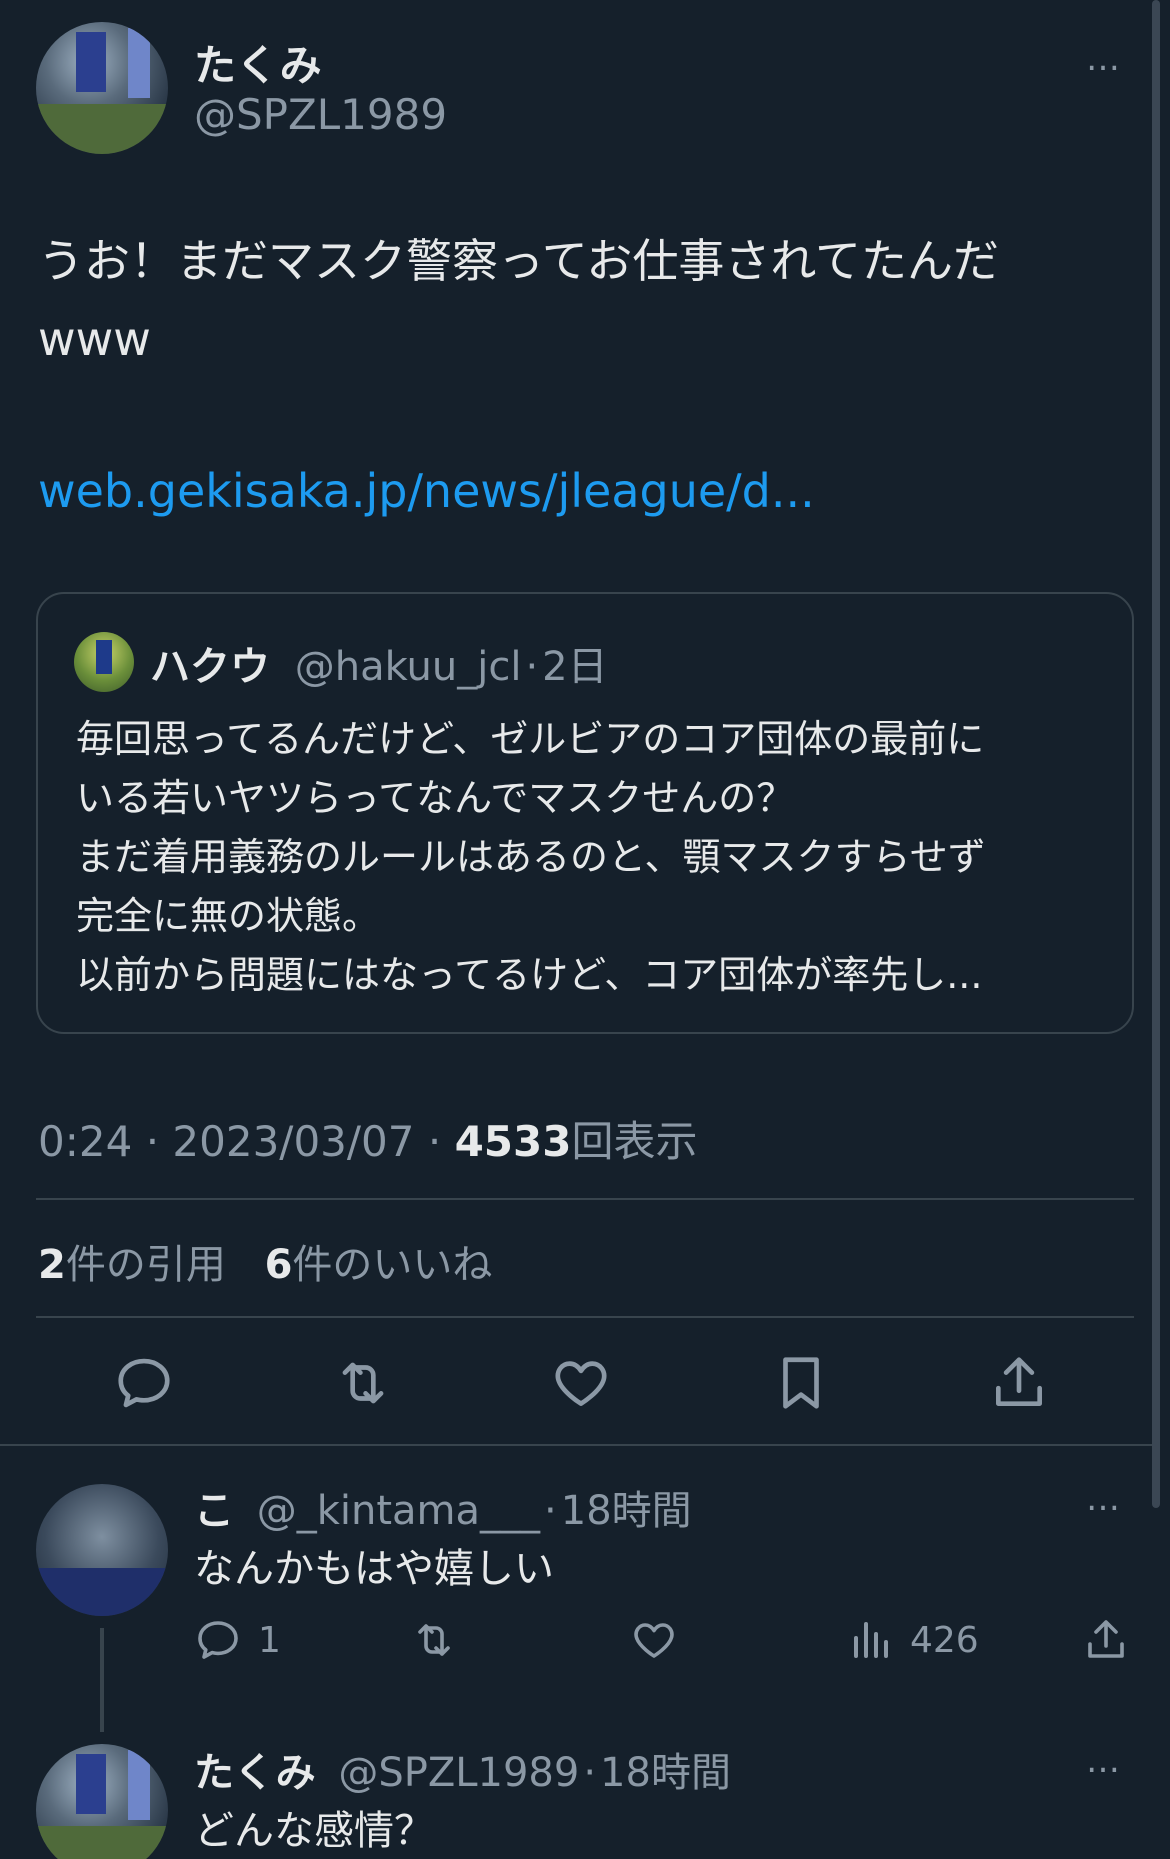 The width and height of the screenshot is (1170, 1859). I want to click on reply-header: たくみ @SPZL1989 · 18時間, so click(462, 1769).